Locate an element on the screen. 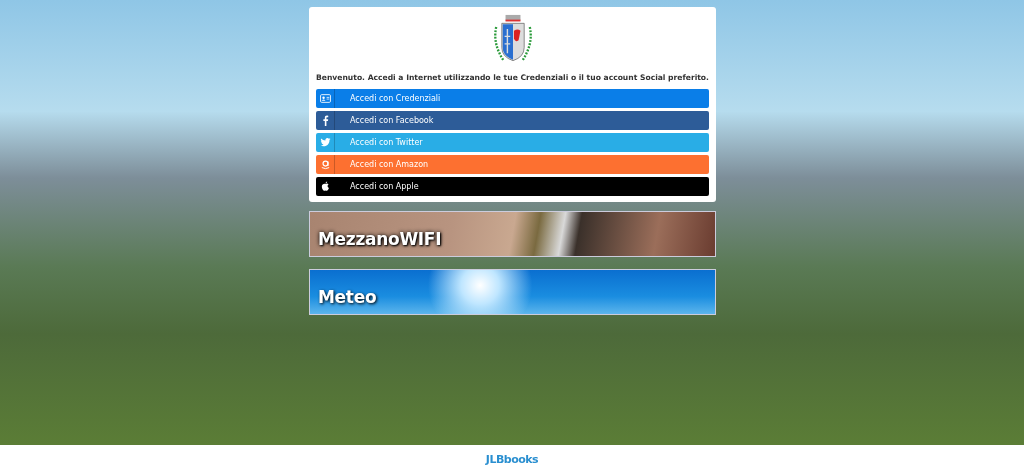  login-button: Accedi con Apple is located at coordinates (512, 186).